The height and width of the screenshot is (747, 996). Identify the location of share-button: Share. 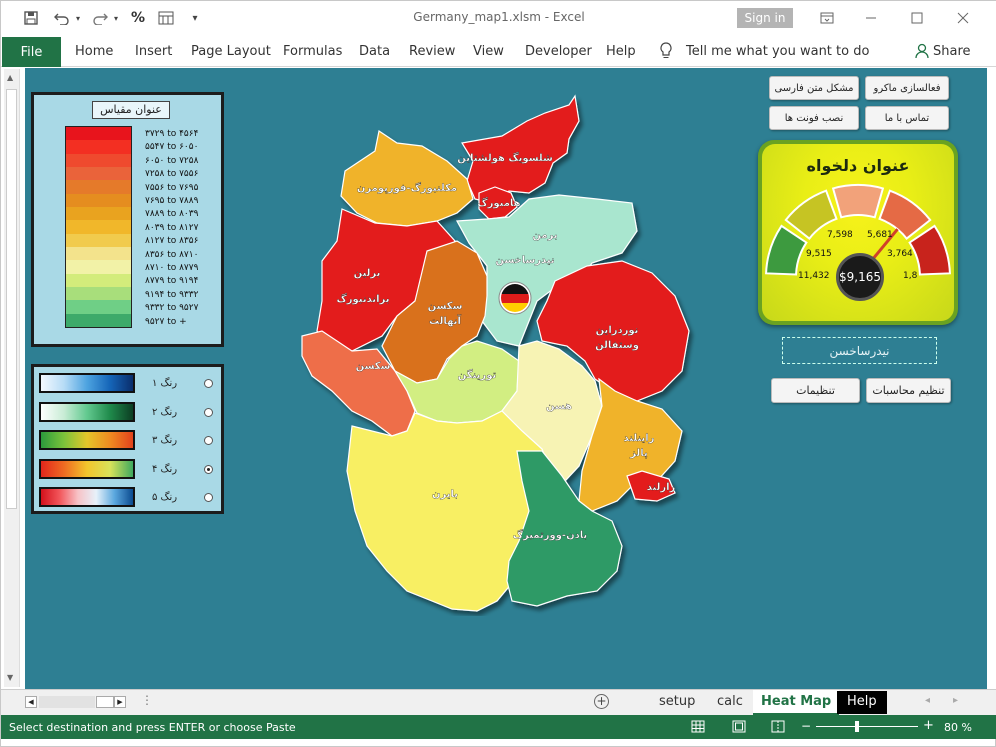
(952, 51).